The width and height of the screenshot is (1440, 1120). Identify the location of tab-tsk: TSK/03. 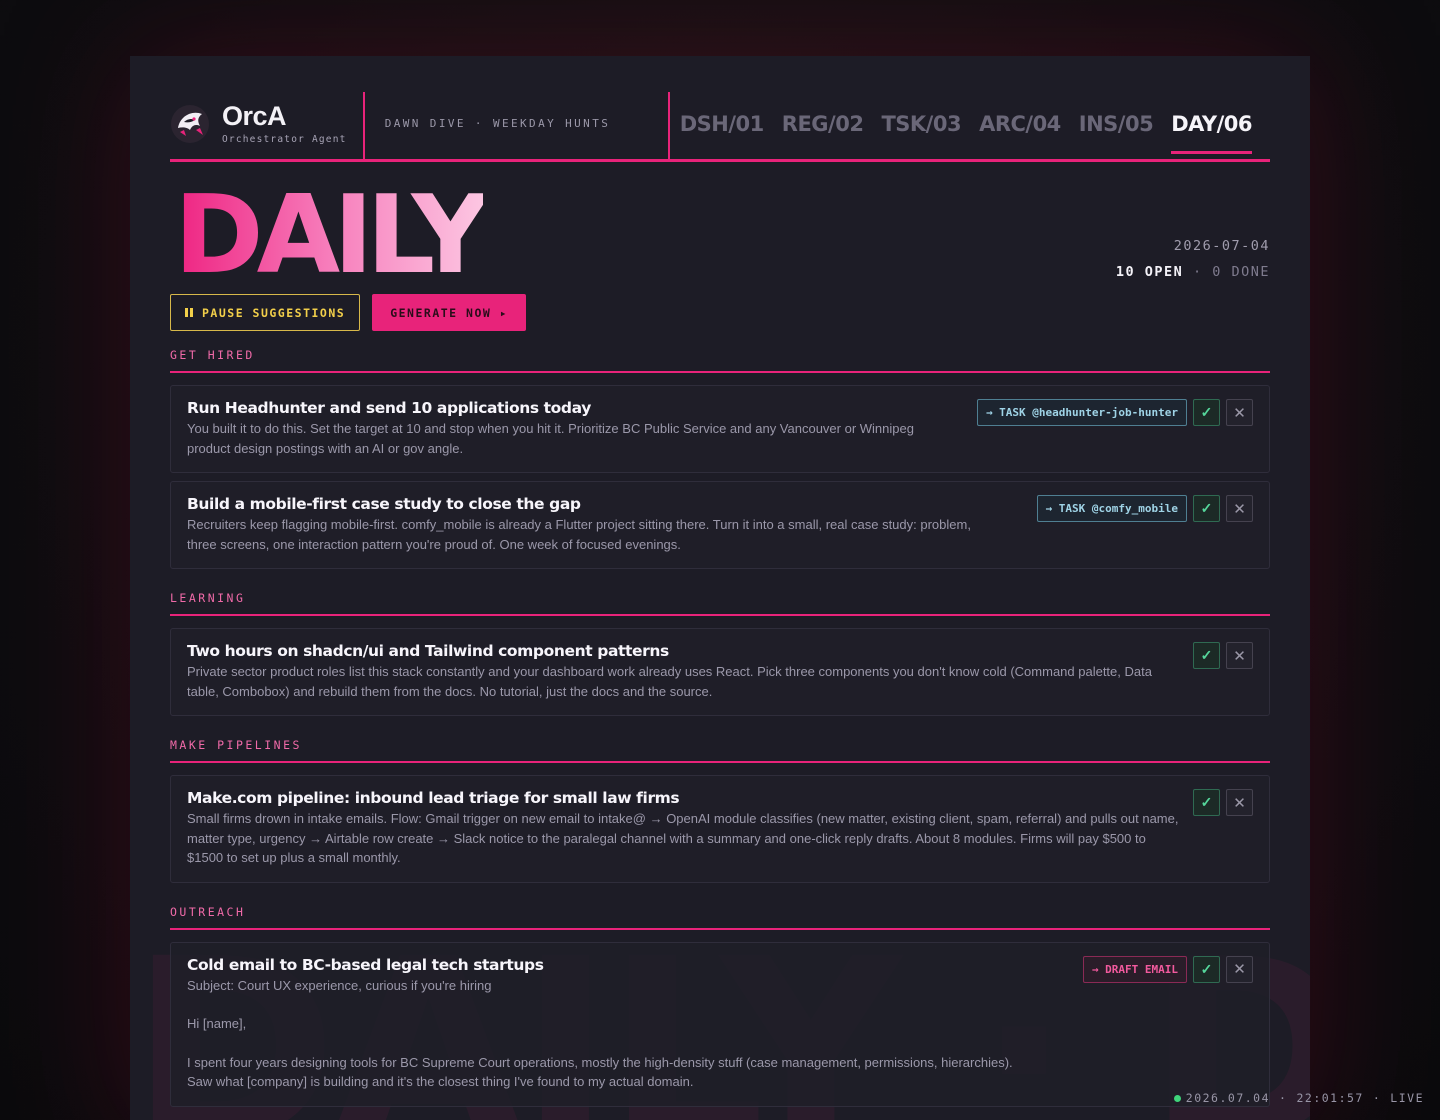
(921, 126).